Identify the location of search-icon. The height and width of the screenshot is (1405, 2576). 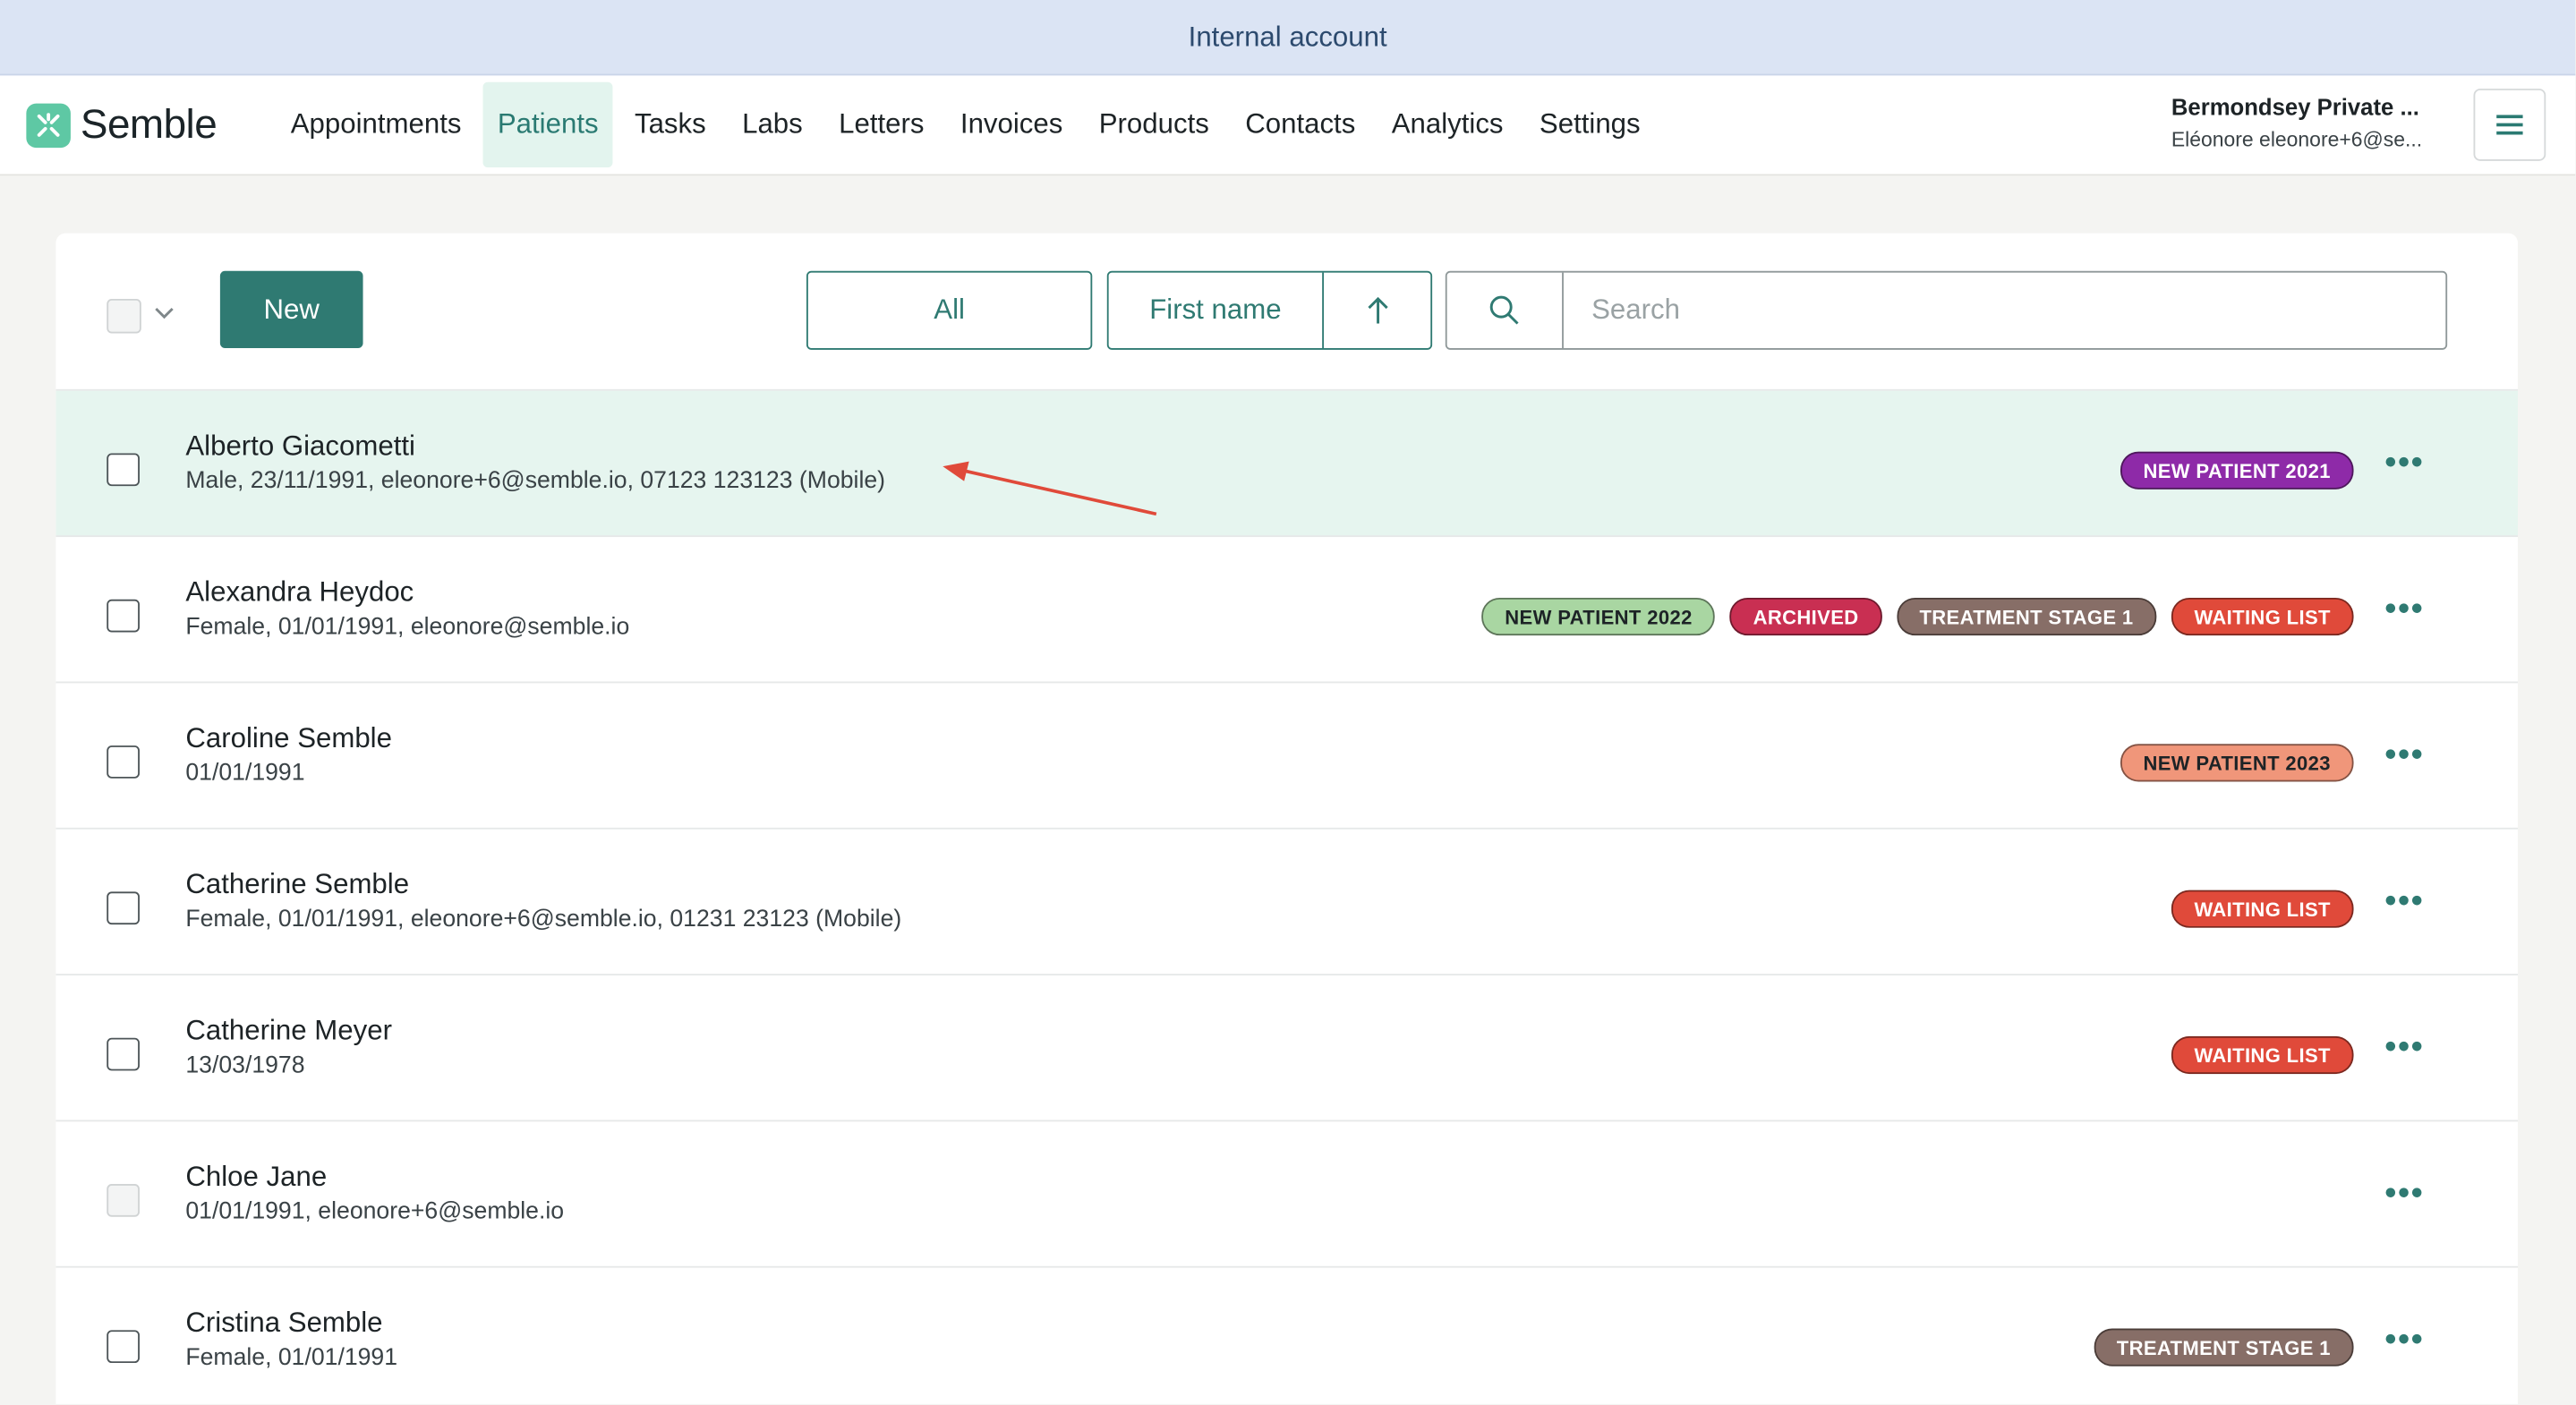
(1504, 310).